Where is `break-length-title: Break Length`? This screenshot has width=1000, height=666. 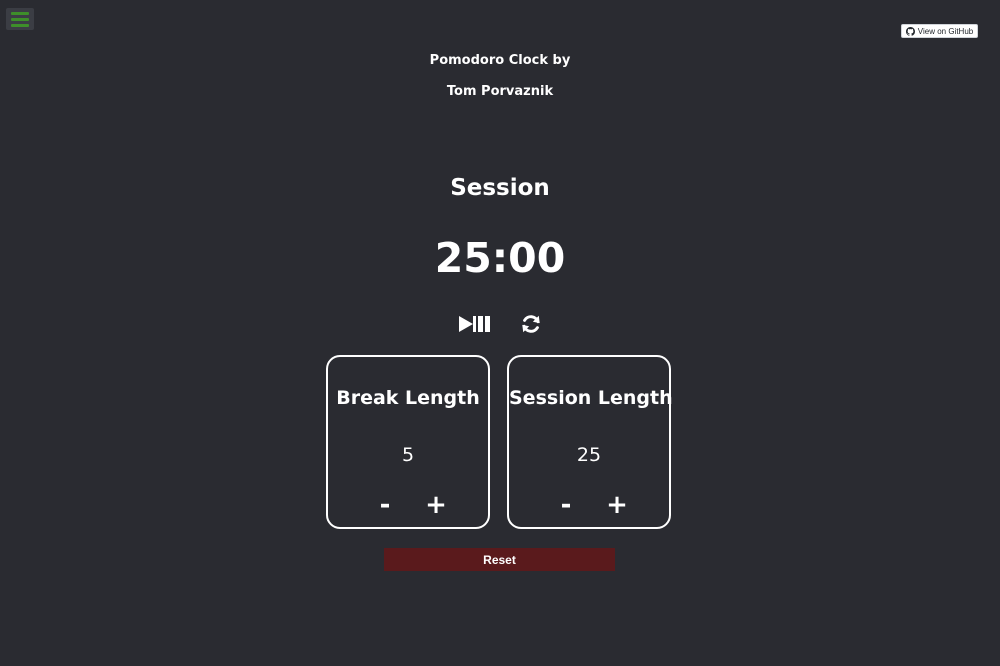
break-length-title: Break Length is located at coordinates (408, 398).